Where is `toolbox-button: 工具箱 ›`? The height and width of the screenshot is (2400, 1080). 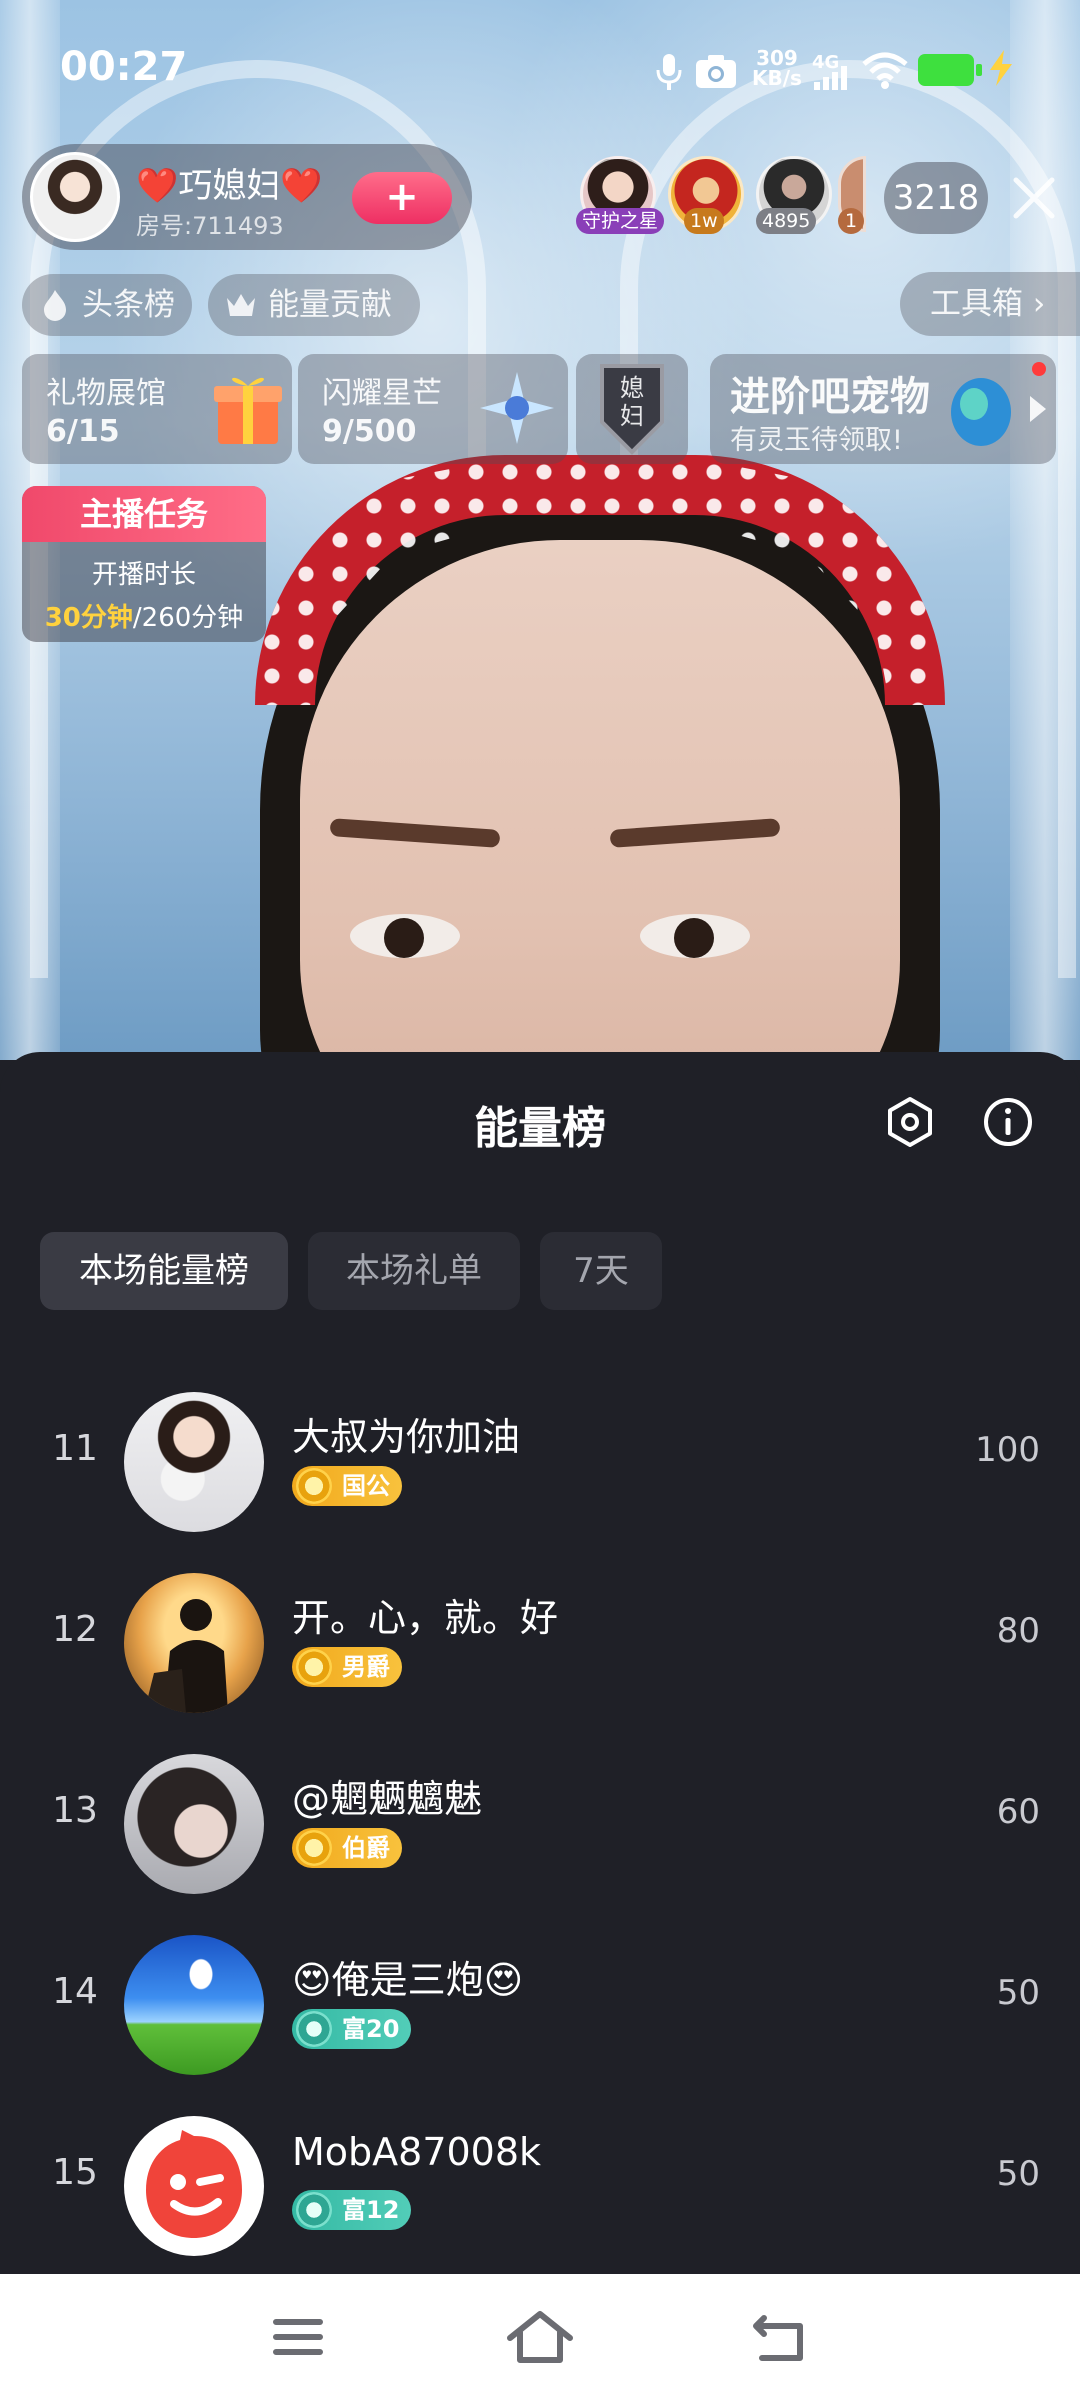
toolbox-button: 工具箱 › is located at coordinates (990, 304).